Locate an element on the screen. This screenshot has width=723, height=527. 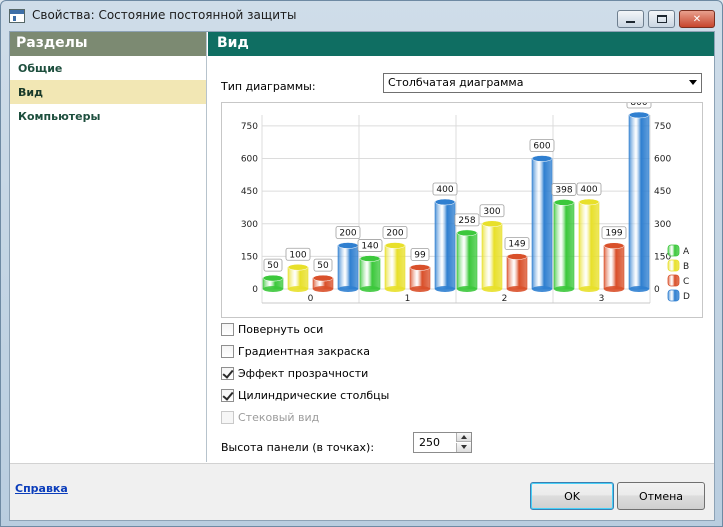
help-link: Справка is located at coordinates (41, 488).